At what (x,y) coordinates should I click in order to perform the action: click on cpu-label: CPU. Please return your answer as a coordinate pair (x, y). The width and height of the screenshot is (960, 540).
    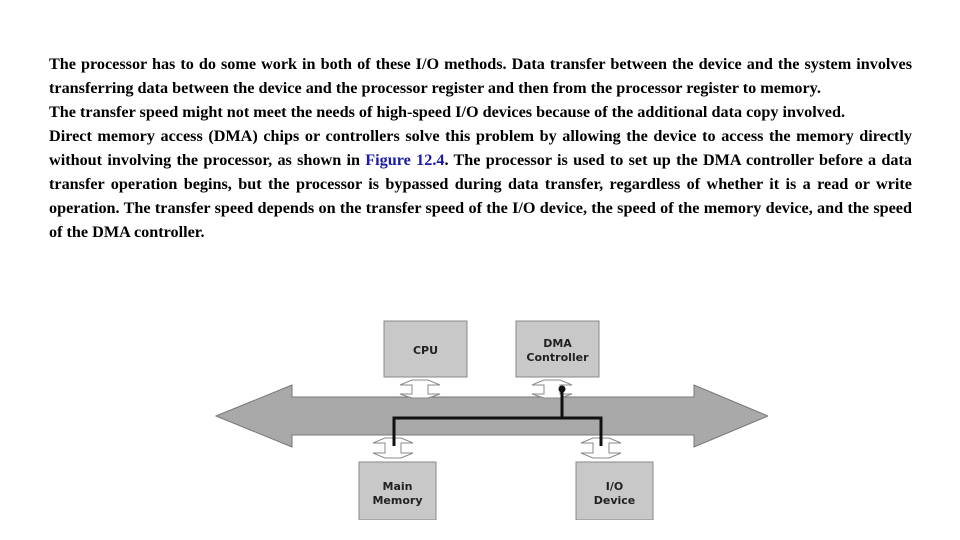
    Looking at the image, I should click on (425, 350).